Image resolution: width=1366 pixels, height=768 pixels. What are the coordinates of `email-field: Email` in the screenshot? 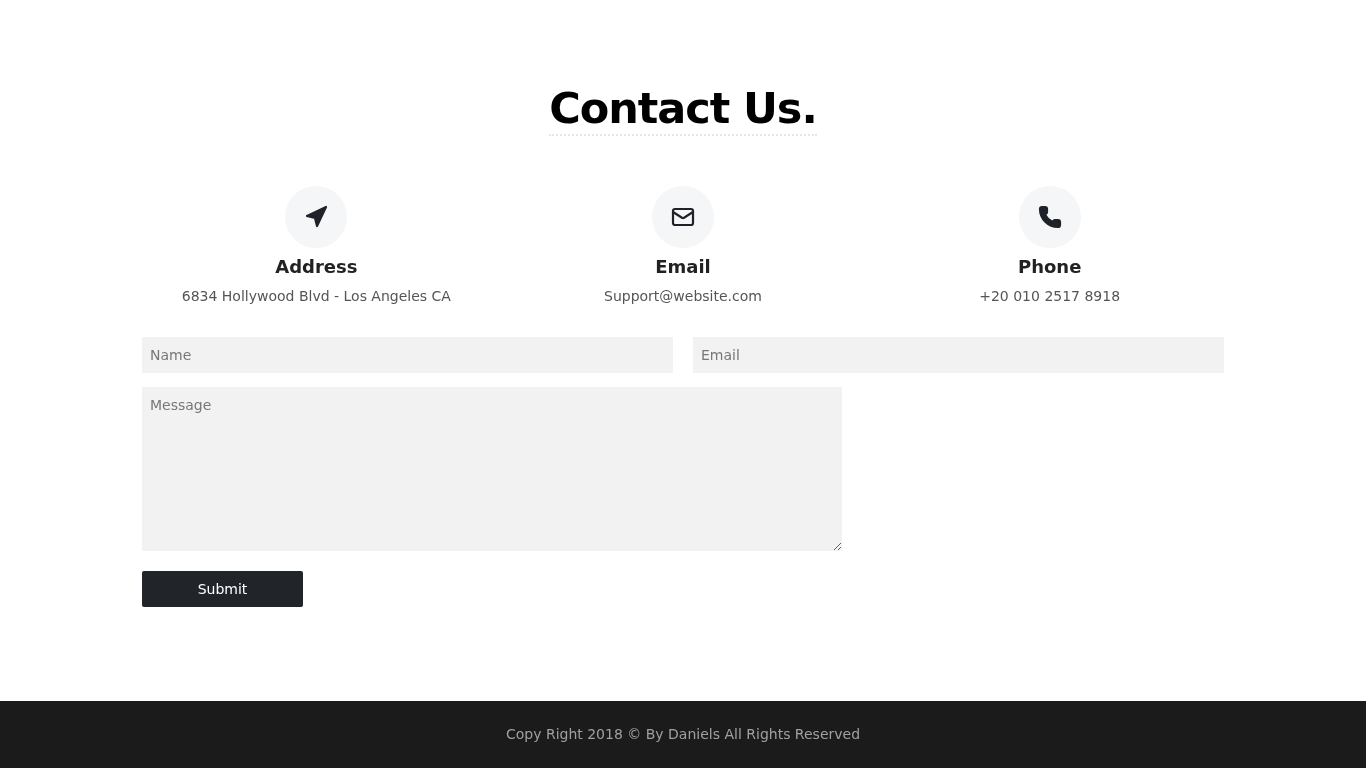 It's located at (958, 355).